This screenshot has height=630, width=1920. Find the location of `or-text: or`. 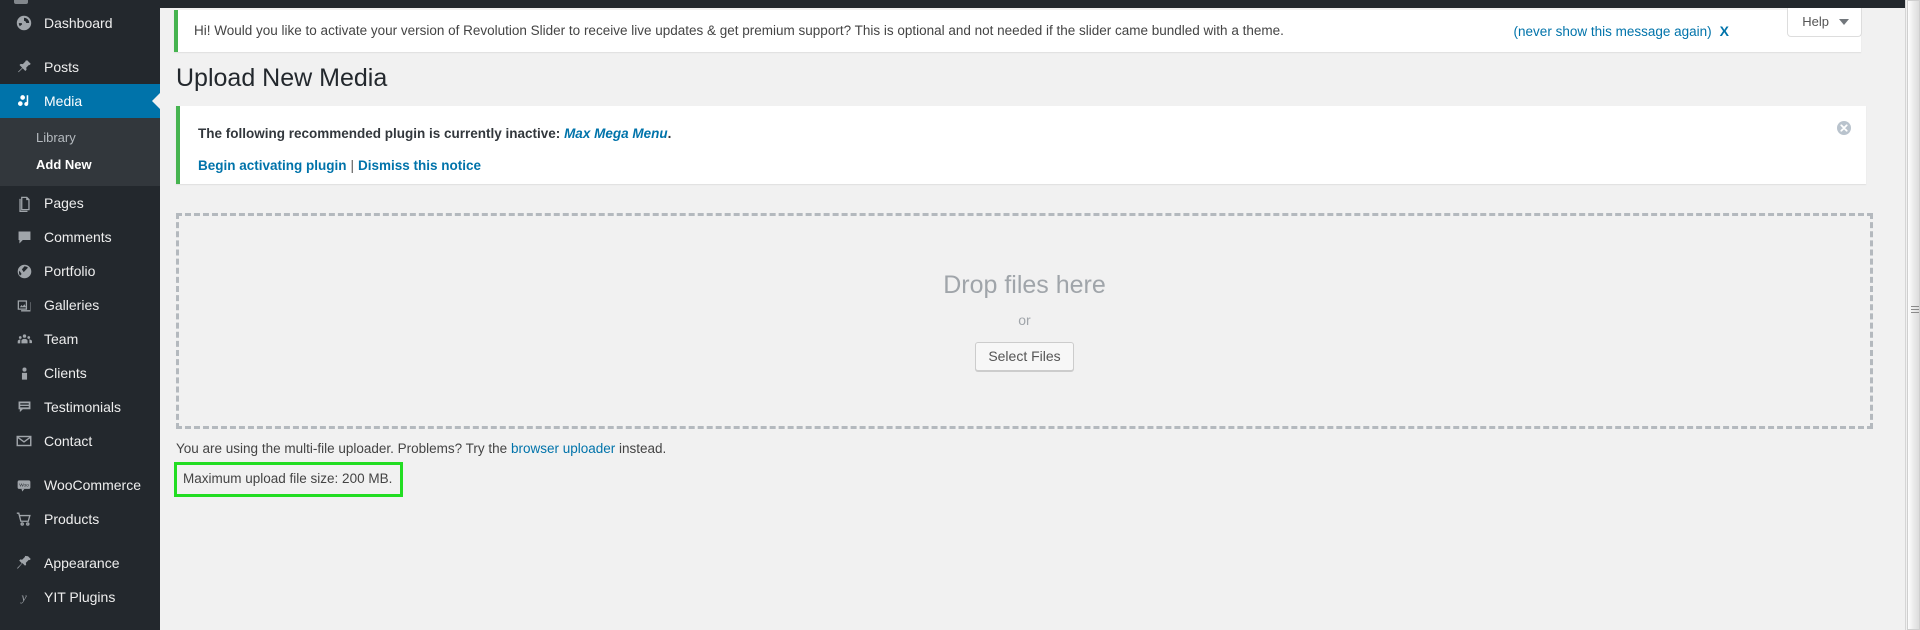

or-text: or is located at coordinates (1024, 320).